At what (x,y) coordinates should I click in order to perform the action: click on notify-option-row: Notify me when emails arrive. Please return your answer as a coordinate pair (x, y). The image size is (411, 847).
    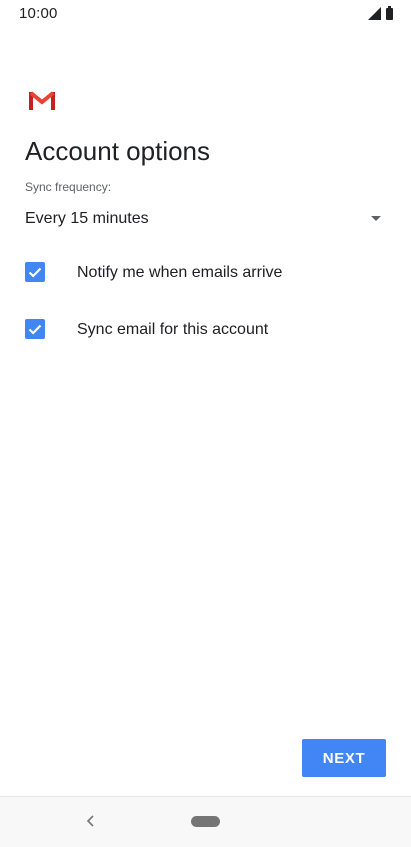
    Looking at the image, I should click on (205, 272).